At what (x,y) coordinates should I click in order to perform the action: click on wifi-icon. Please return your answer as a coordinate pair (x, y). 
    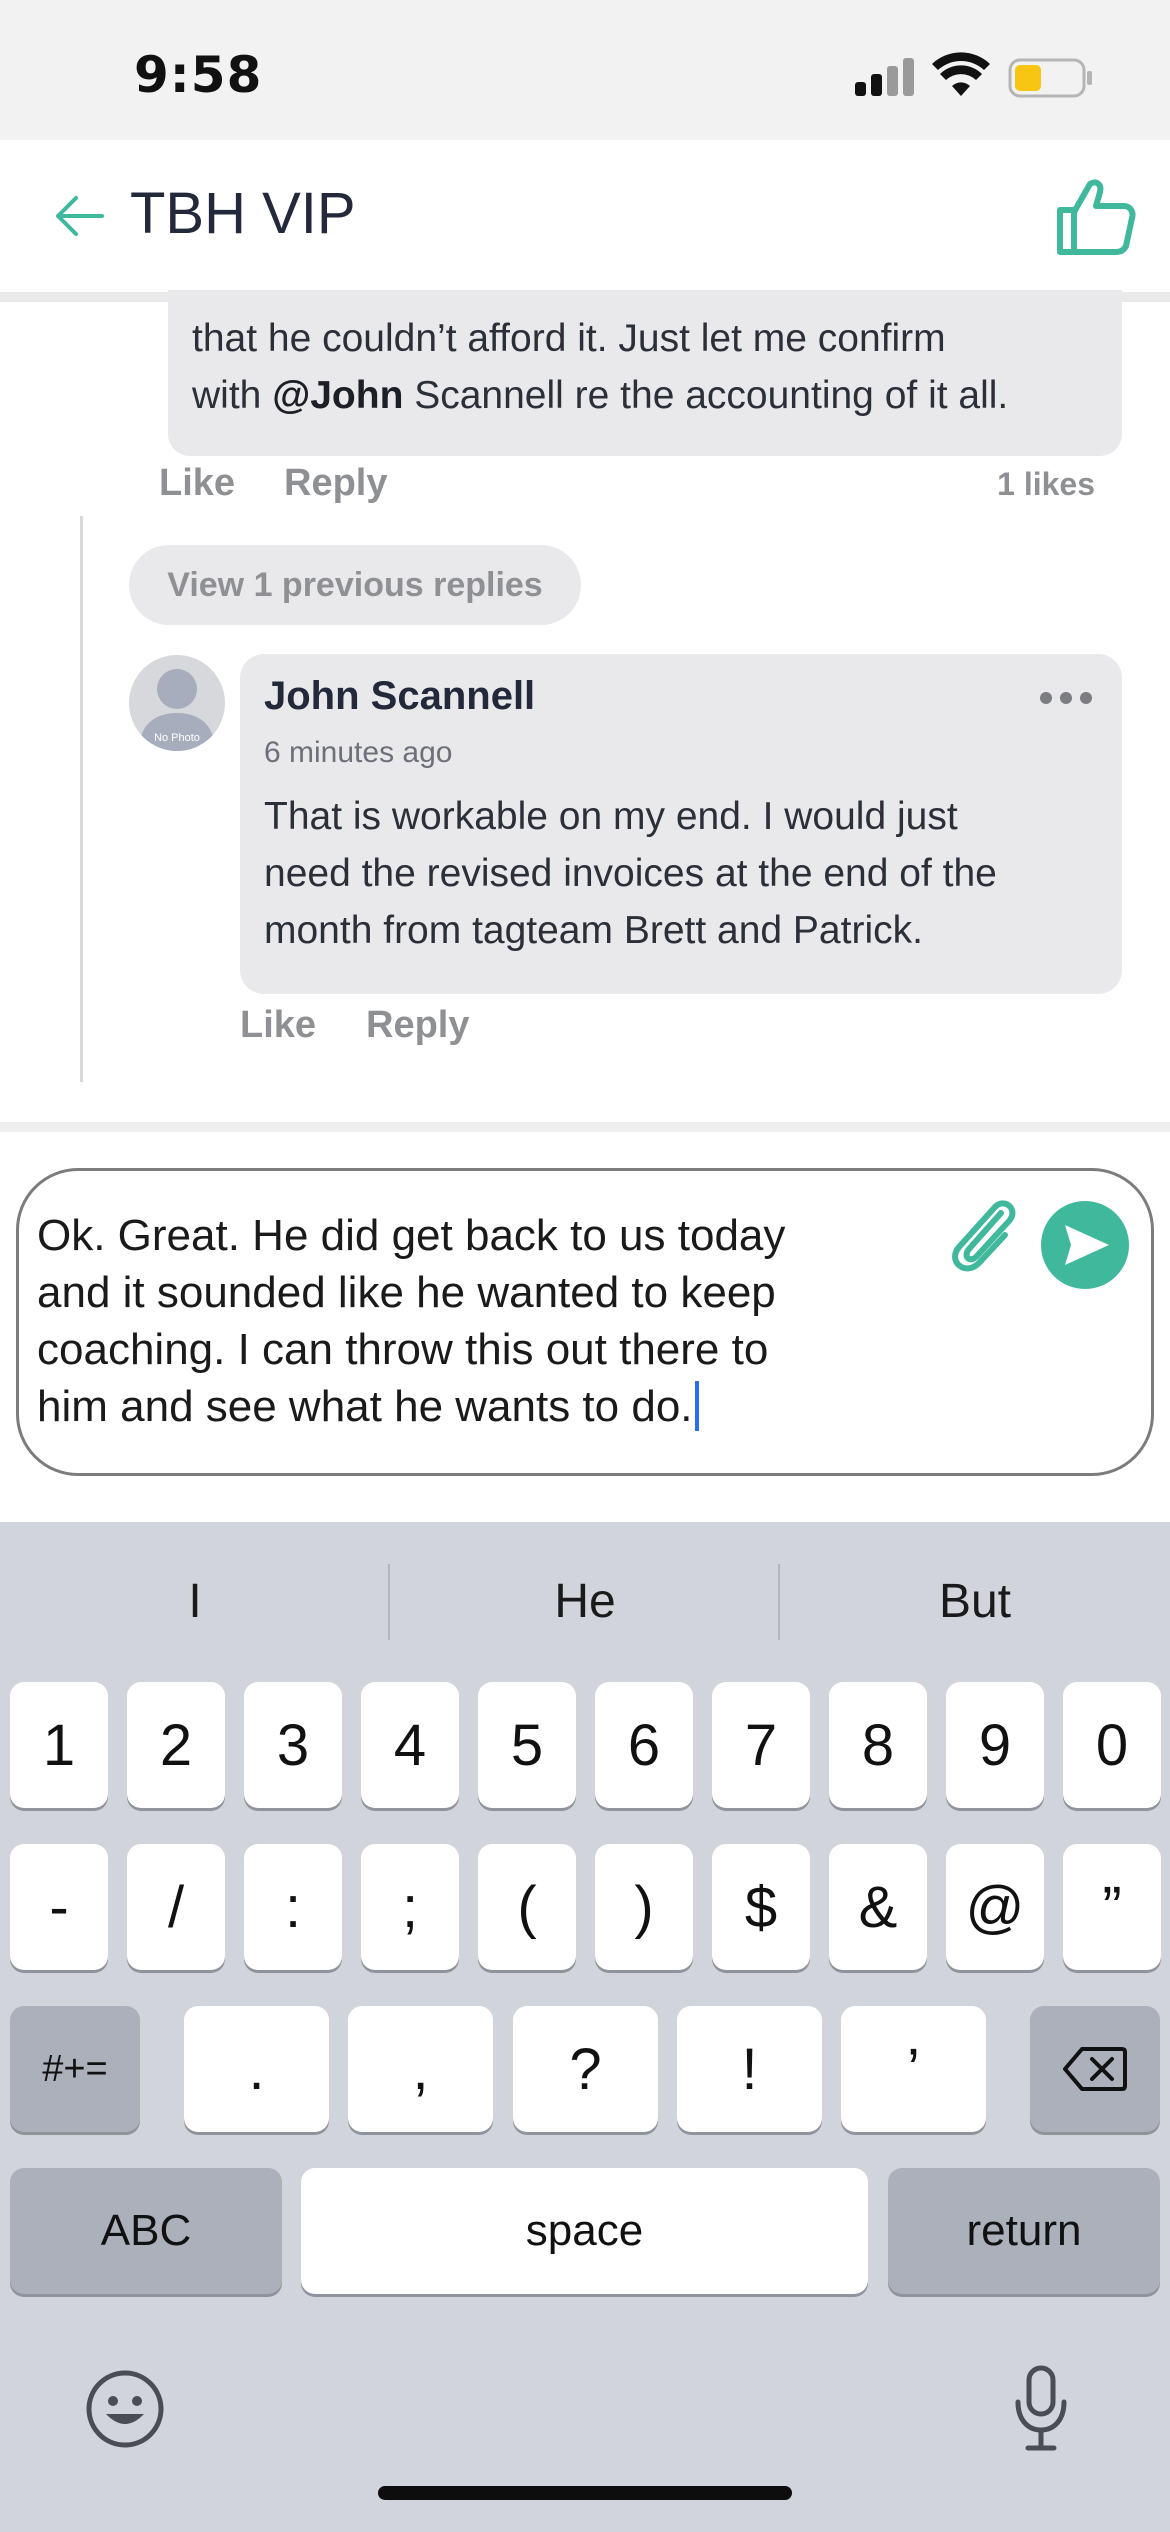
    Looking at the image, I should click on (961, 74).